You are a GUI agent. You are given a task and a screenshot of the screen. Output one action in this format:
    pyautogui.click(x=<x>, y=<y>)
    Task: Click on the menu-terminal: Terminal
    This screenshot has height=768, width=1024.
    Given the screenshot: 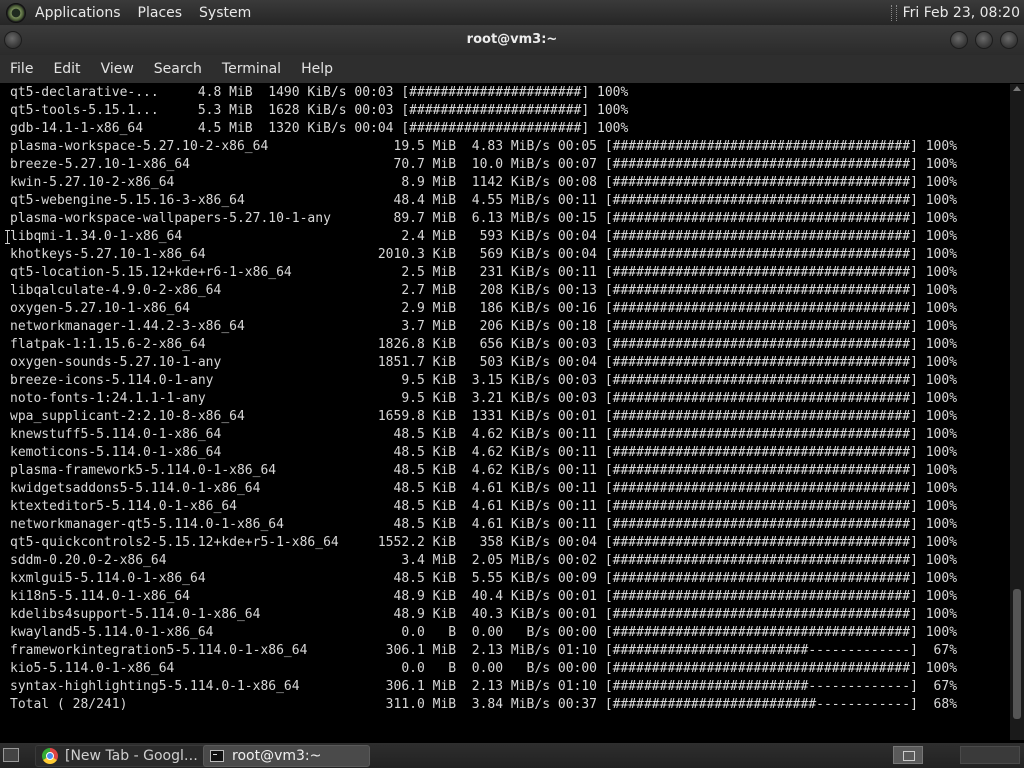 What is the action you would take?
    pyautogui.click(x=251, y=69)
    